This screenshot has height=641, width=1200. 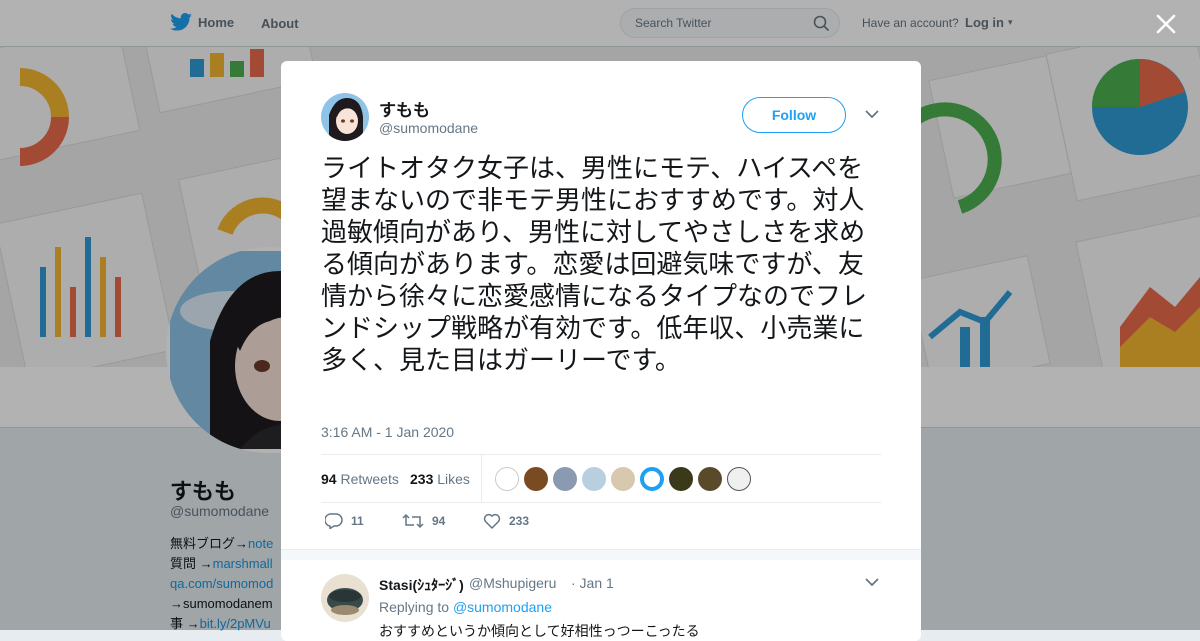 I want to click on reply-author-handle: @Mshupigeru, so click(x=512, y=583).